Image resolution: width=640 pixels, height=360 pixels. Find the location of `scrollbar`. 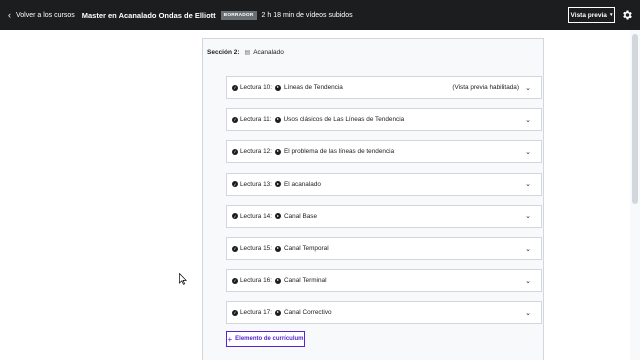

scrollbar is located at coordinates (635, 195).